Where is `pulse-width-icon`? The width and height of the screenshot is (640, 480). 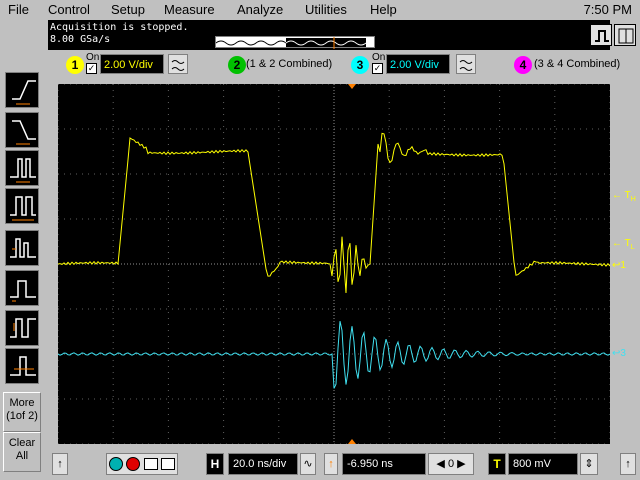 pulse-width-icon is located at coordinates (23, 208).